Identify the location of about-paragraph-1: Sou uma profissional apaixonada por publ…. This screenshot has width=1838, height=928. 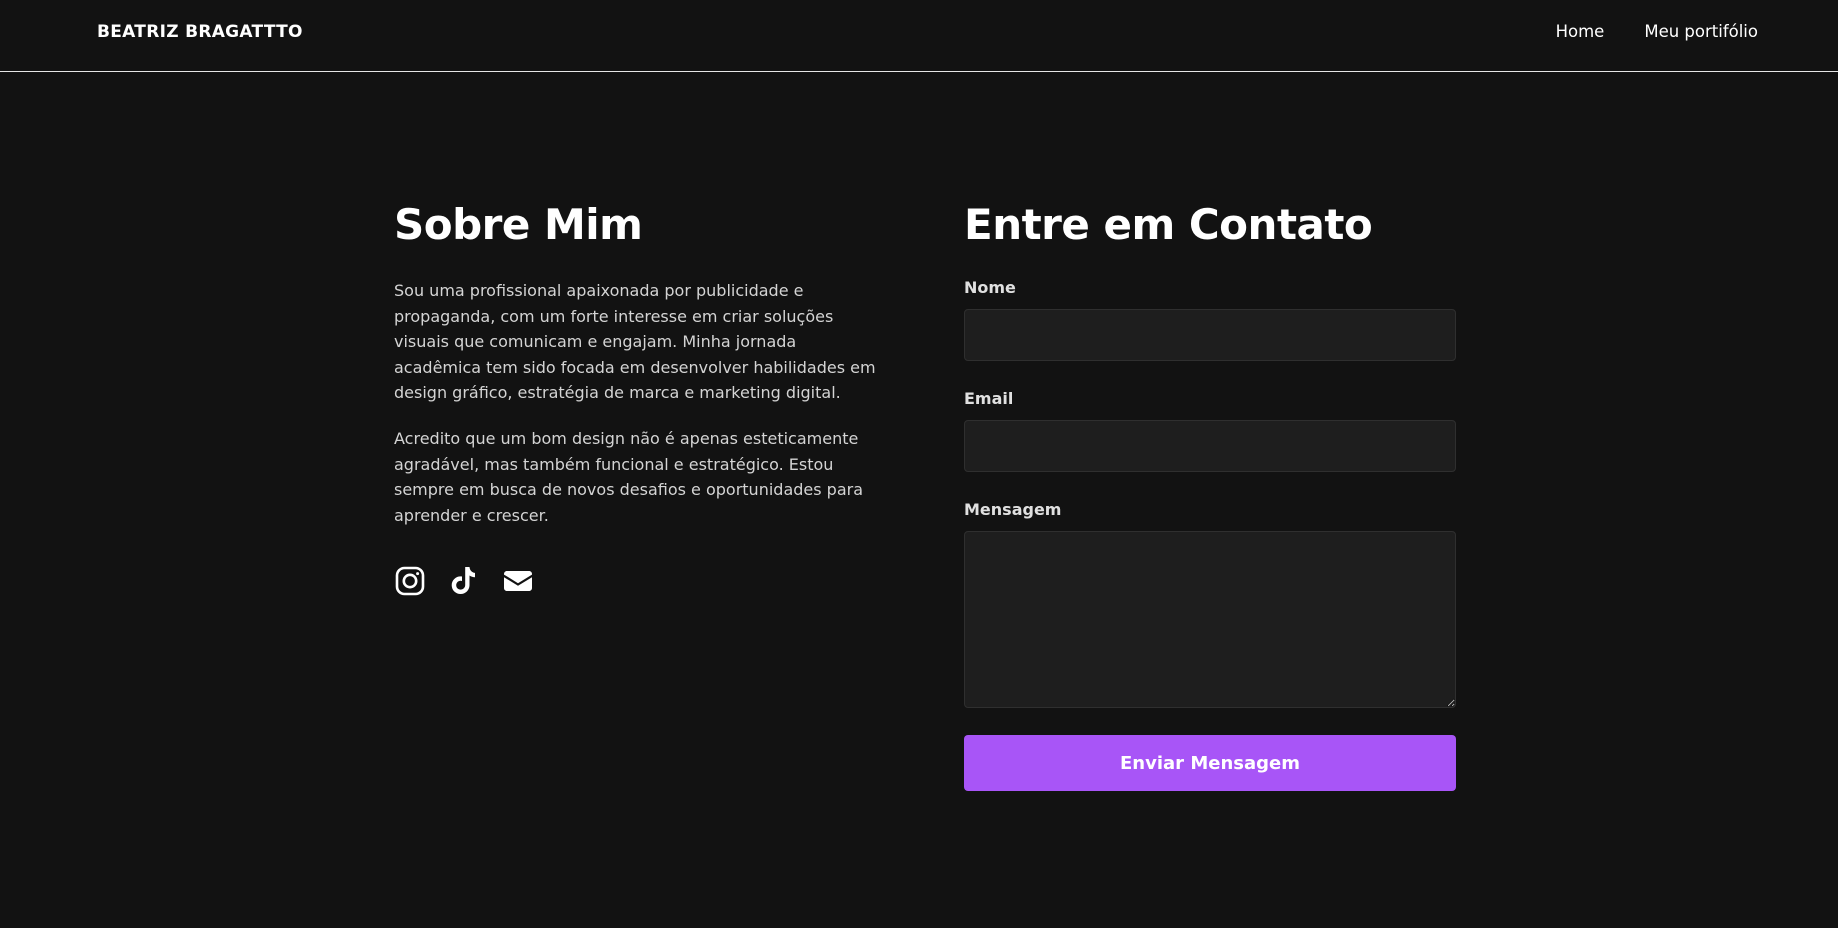
(635, 342).